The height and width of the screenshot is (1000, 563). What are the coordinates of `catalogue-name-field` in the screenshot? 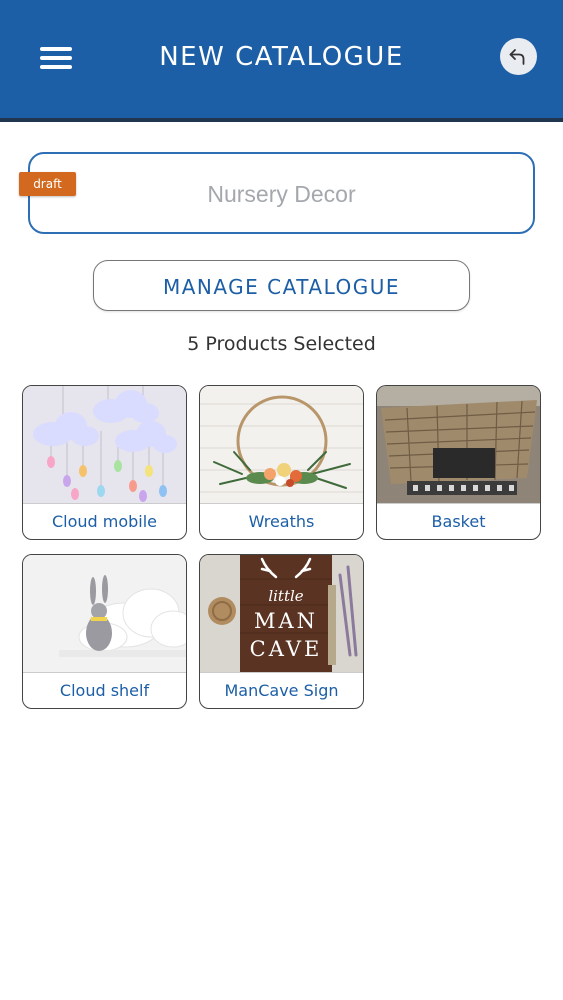 It's located at (281, 193).